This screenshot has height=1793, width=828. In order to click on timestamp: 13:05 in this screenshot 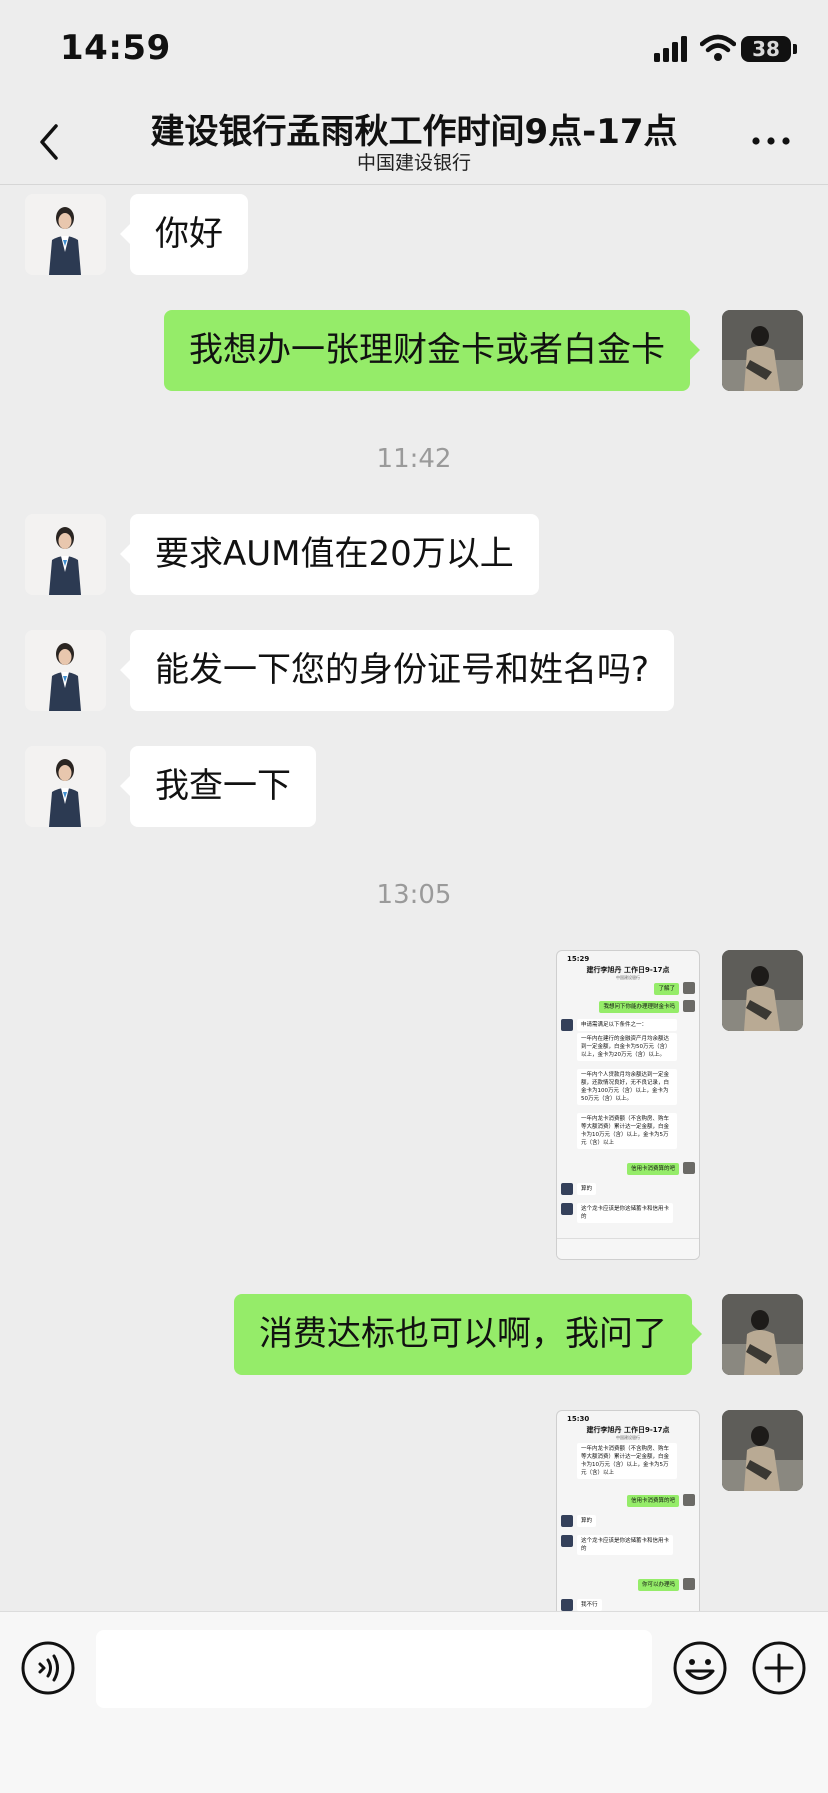, I will do `click(414, 895)`.